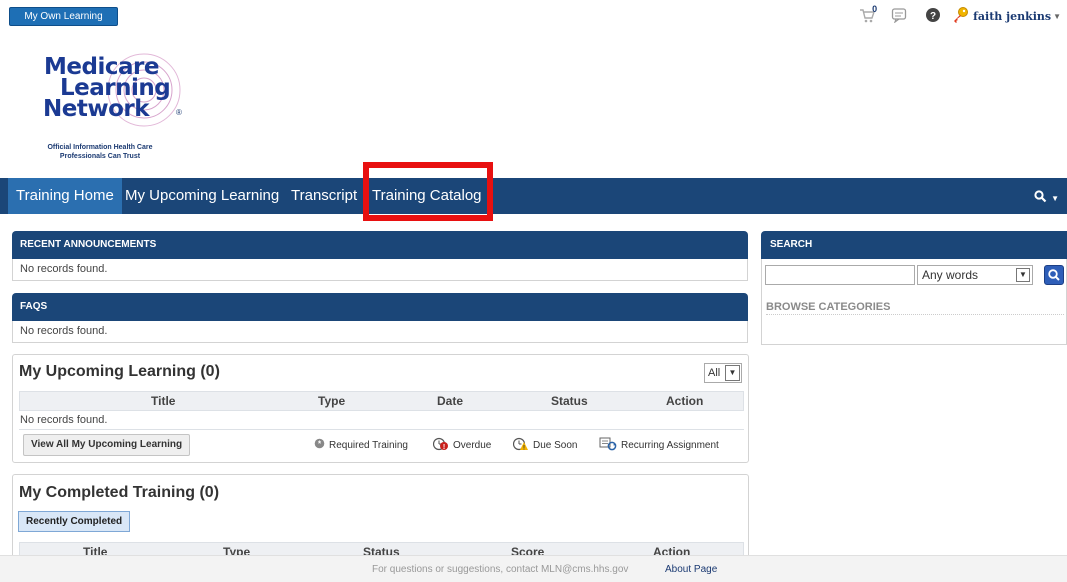  I want to click on search-panel-header: SEARCH, so click(914, 245).